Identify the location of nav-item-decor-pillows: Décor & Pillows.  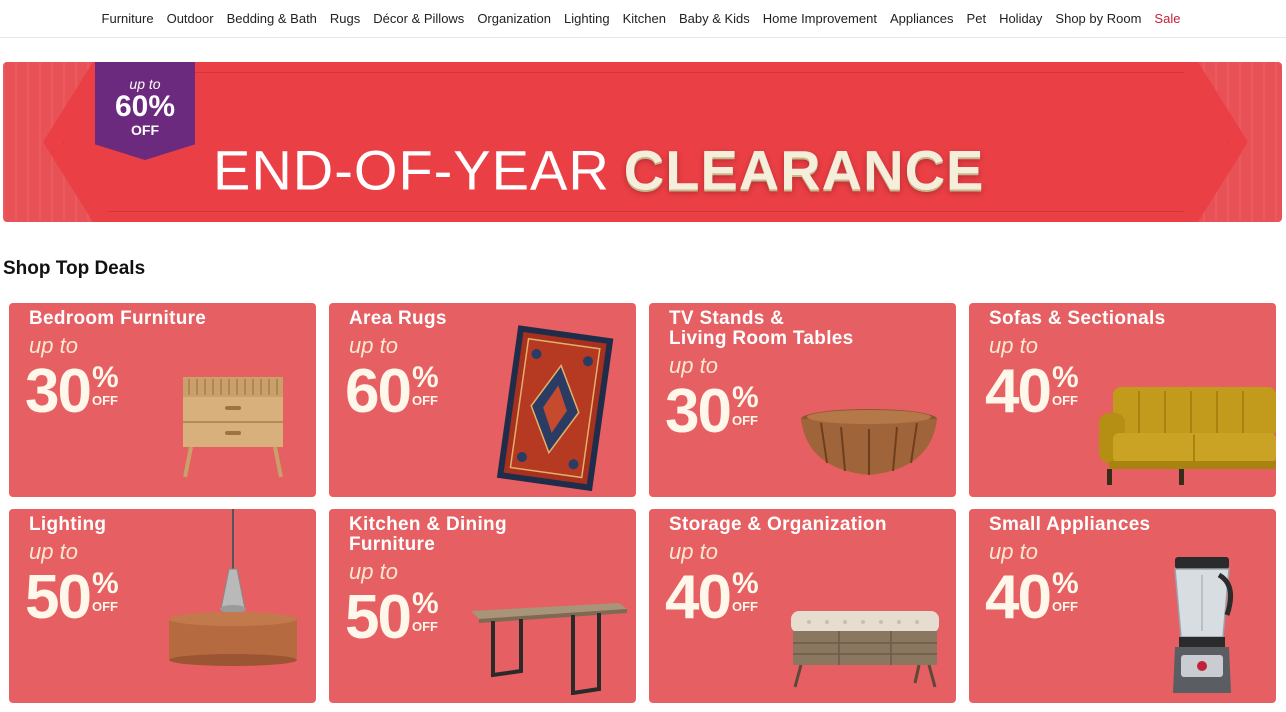
(418, 18).